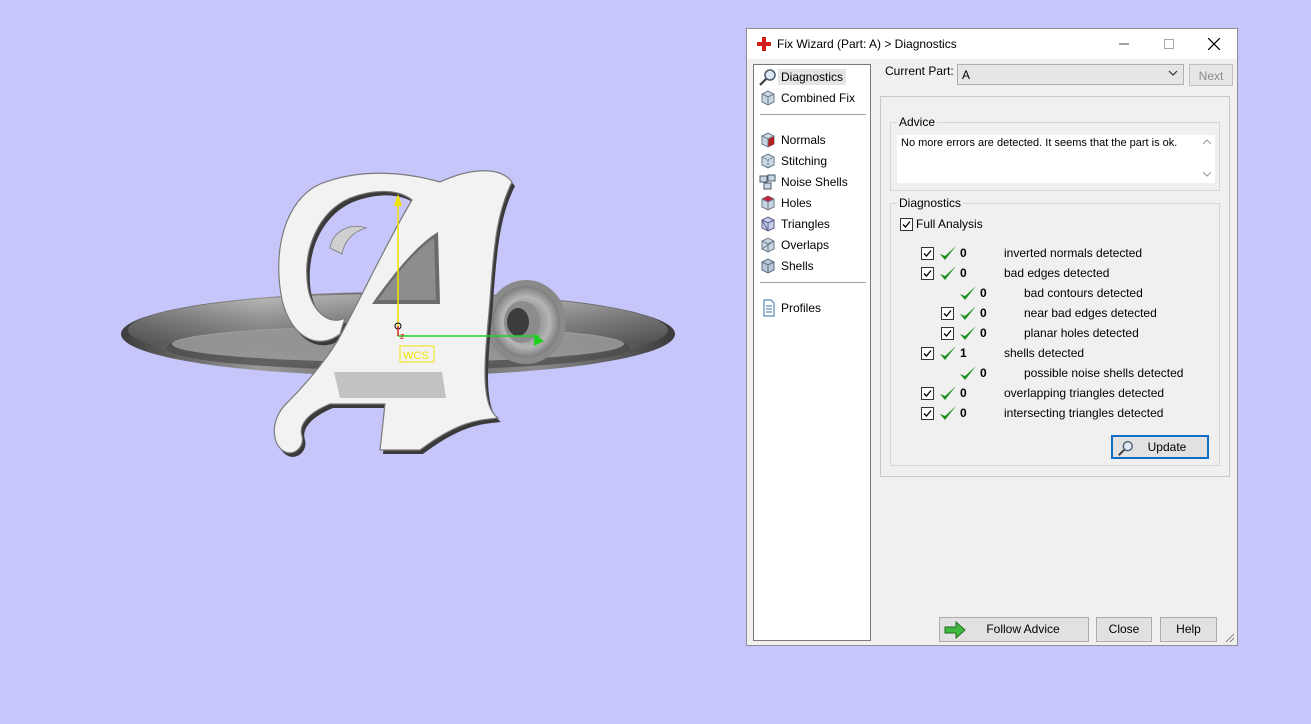 The height and width of the screenshot is (724, 1311). What do you see at coordinates (1207, 174) in the screenshot?
I see `scroll-down-icon` at bounding box center [1207, 174].